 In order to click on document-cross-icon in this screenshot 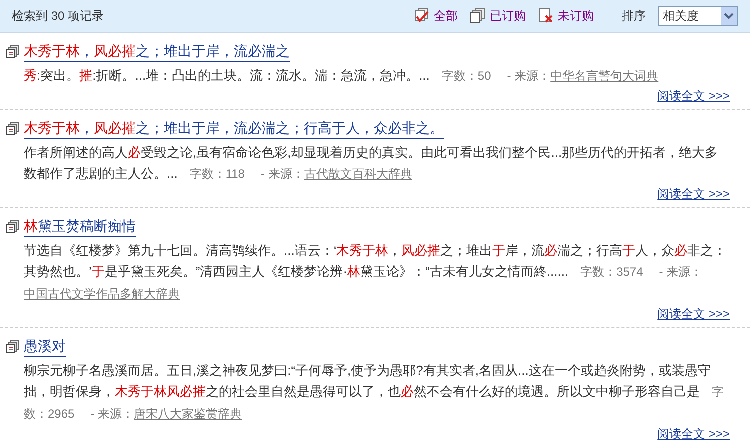, I will do `click(546, 16)`.